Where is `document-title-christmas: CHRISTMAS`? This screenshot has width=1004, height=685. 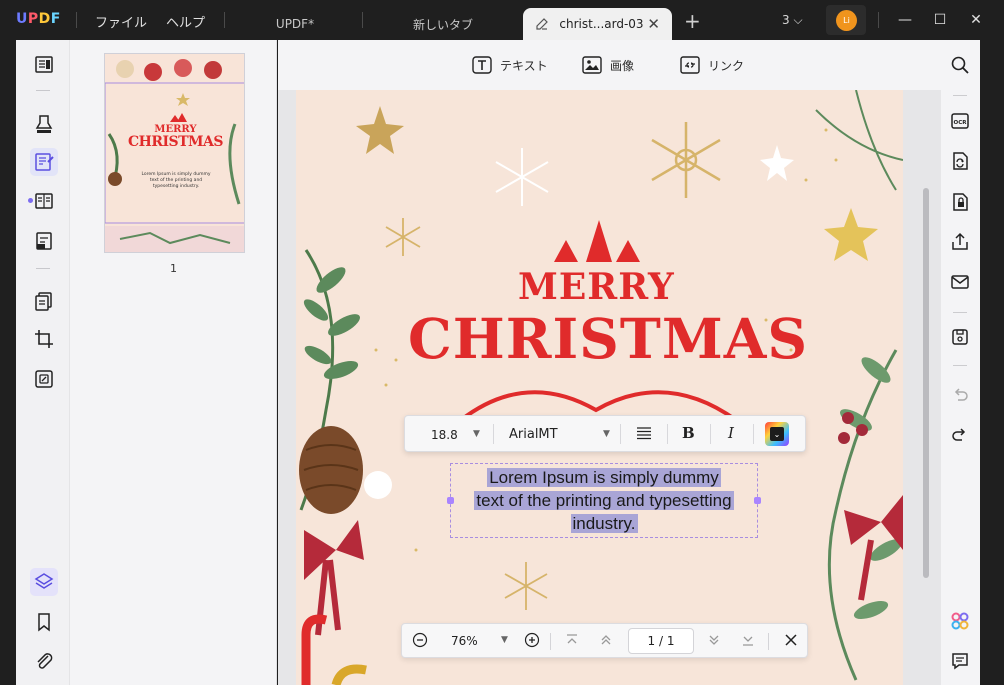 document-title-christmas: CHRISTMAS is located at coordinates (608, 338).